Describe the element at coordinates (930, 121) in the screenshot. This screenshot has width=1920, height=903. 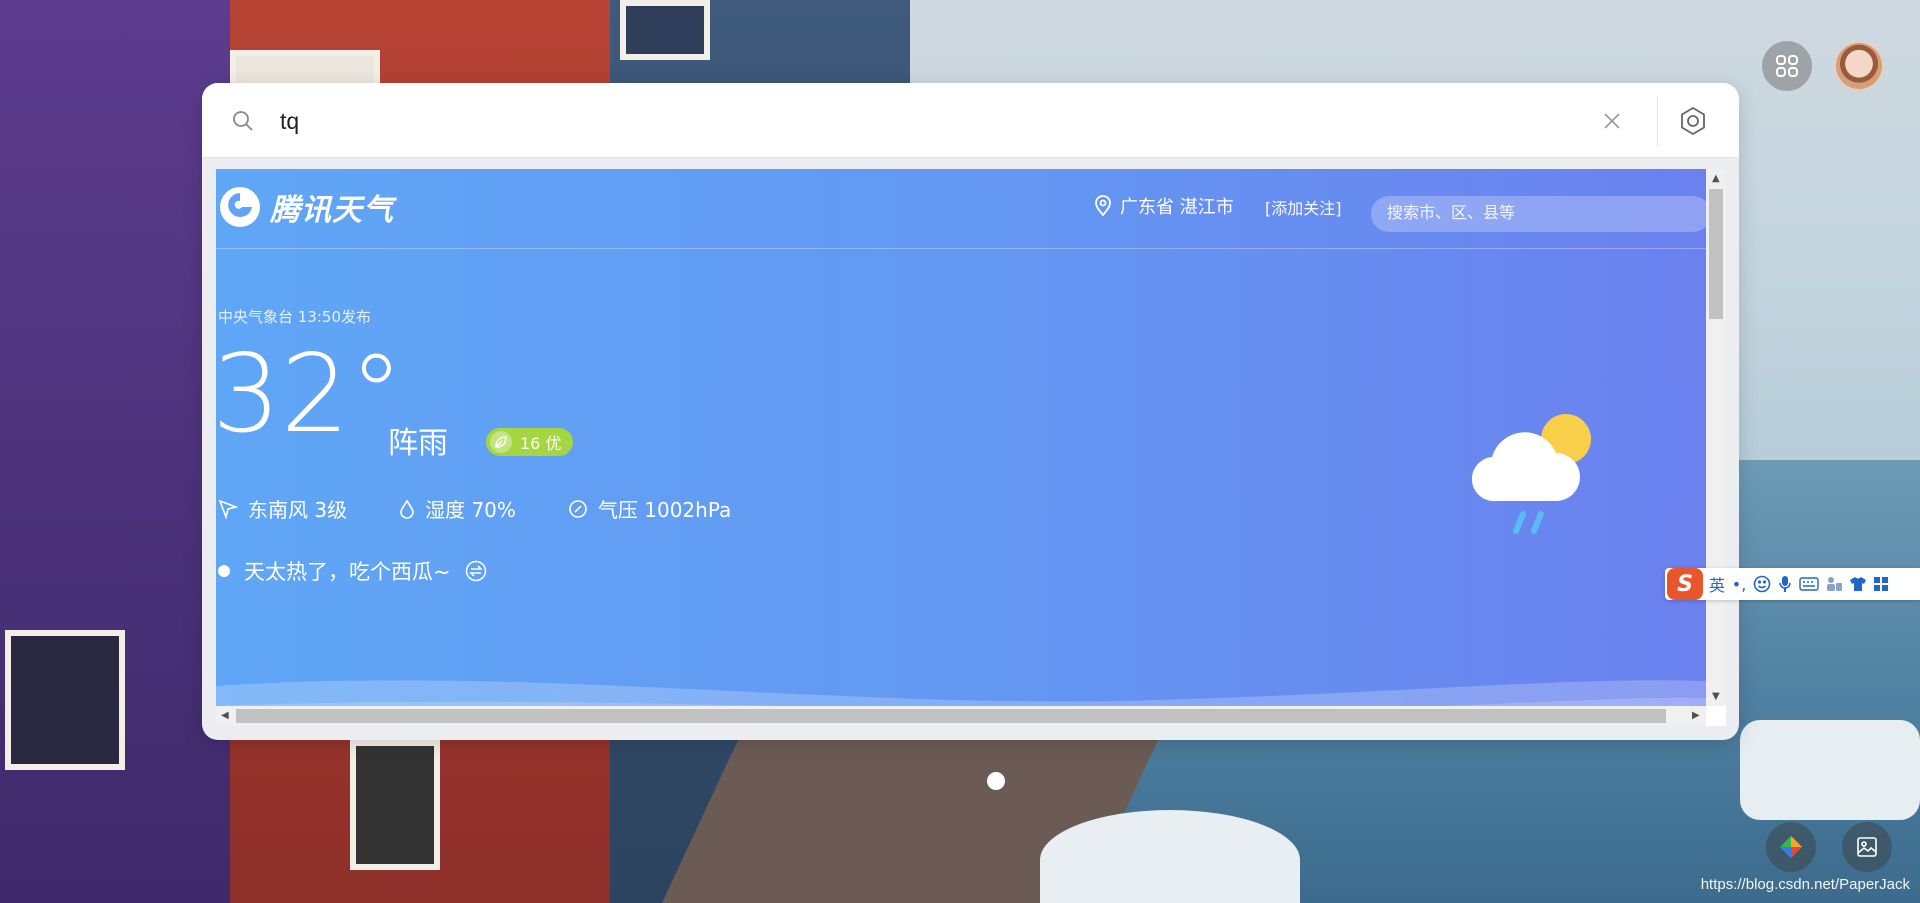
I see `search-input` at that location.